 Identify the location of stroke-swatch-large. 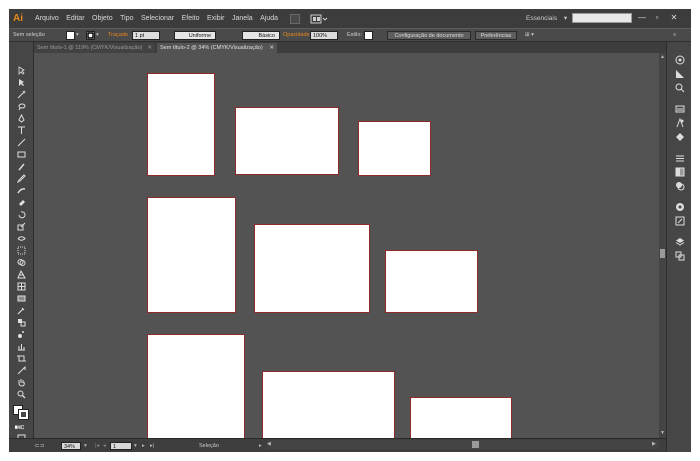
(23, 414).